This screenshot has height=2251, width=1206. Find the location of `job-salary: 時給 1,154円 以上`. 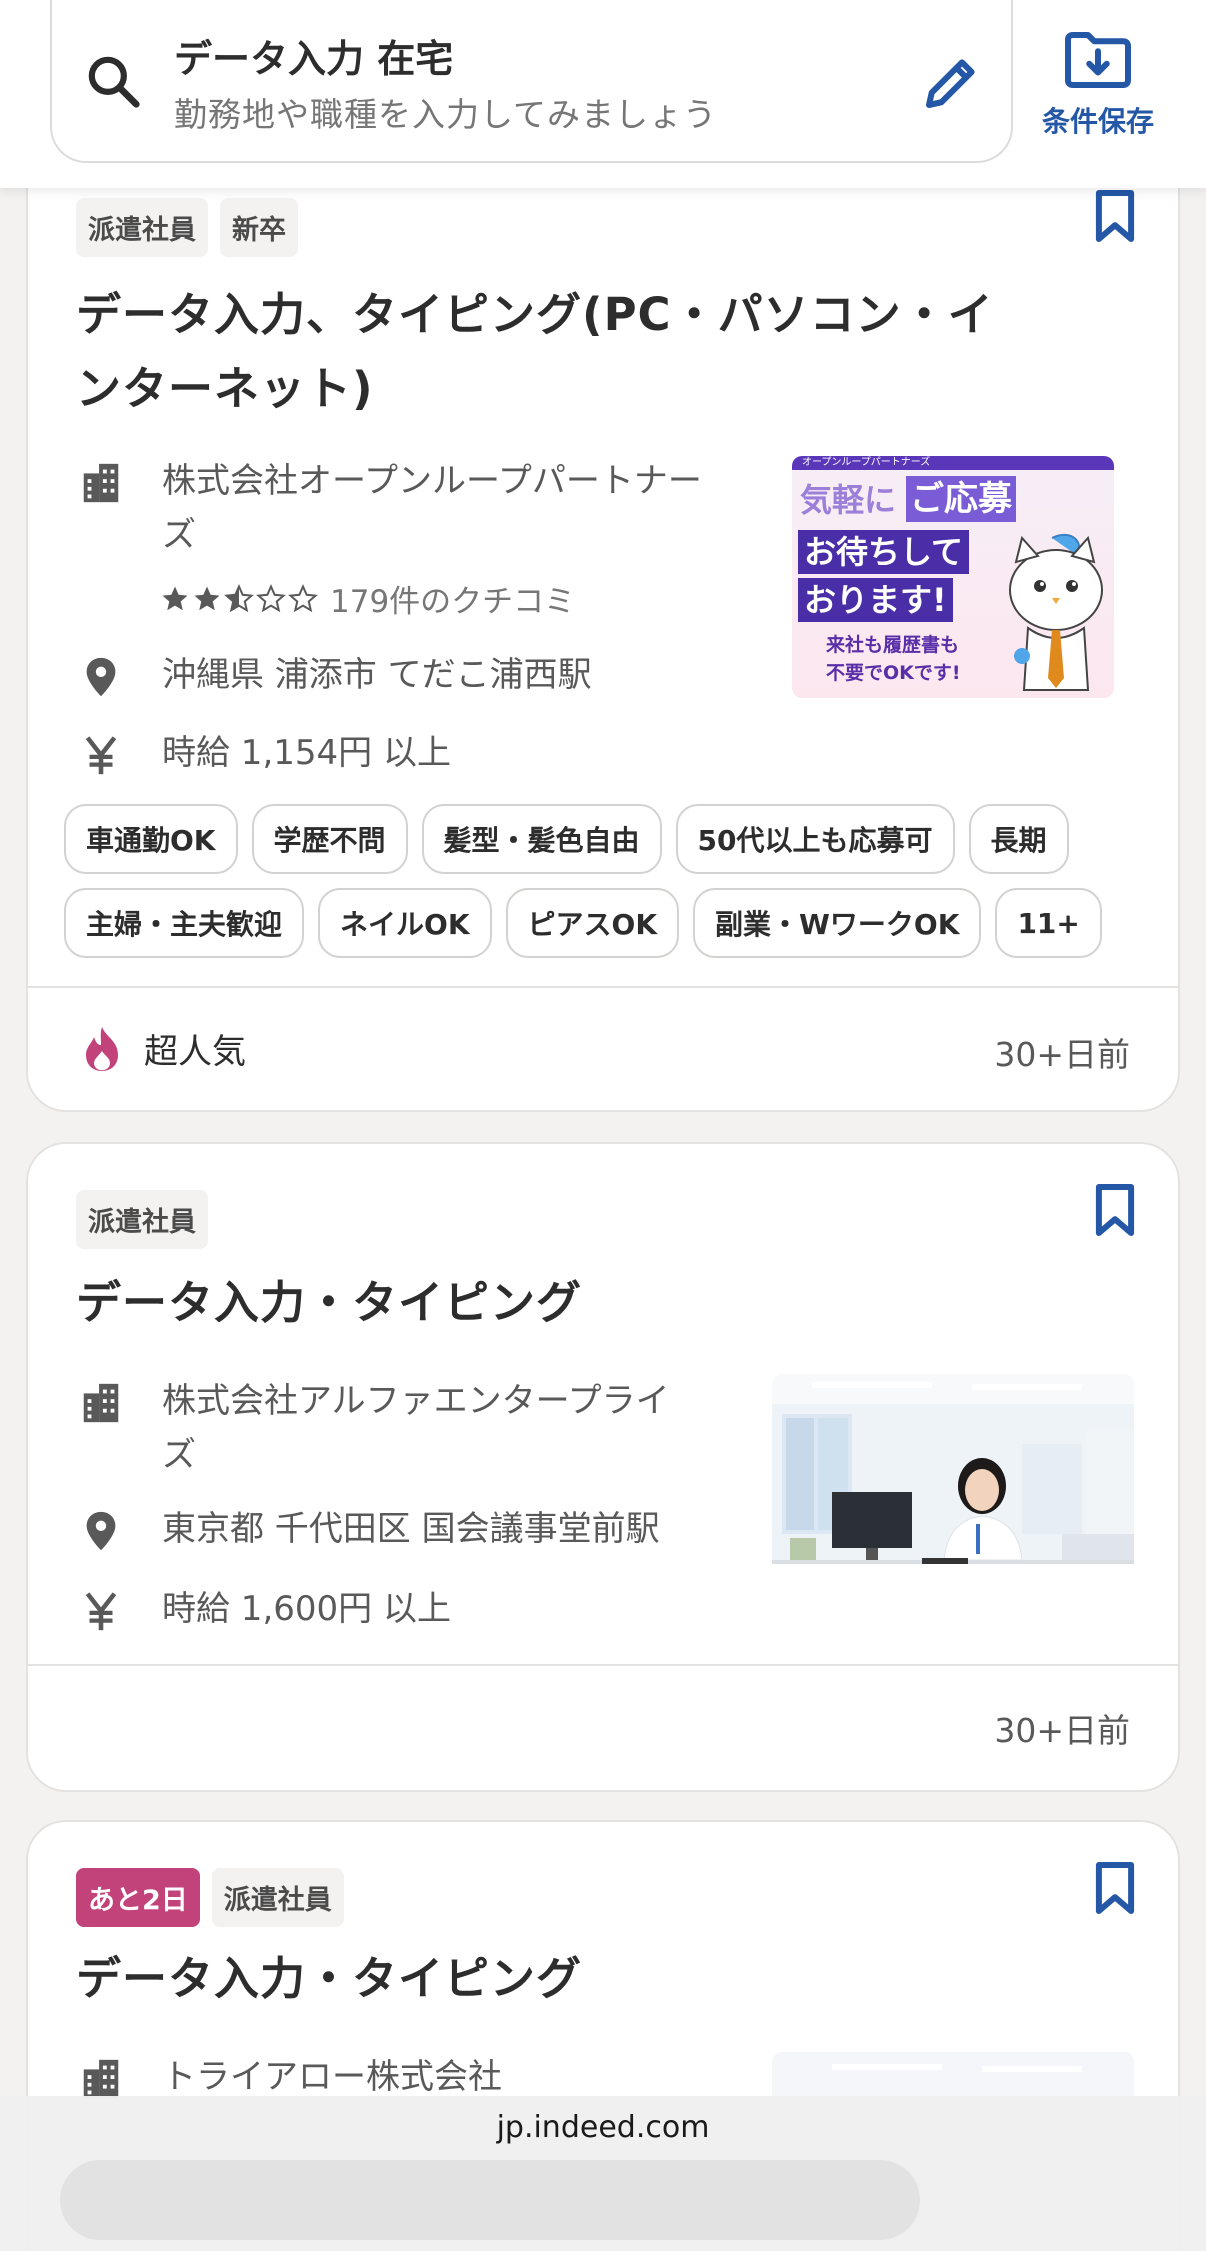

job-salary: 時給 1,154円 以上 is located at coordinates (306, 753).